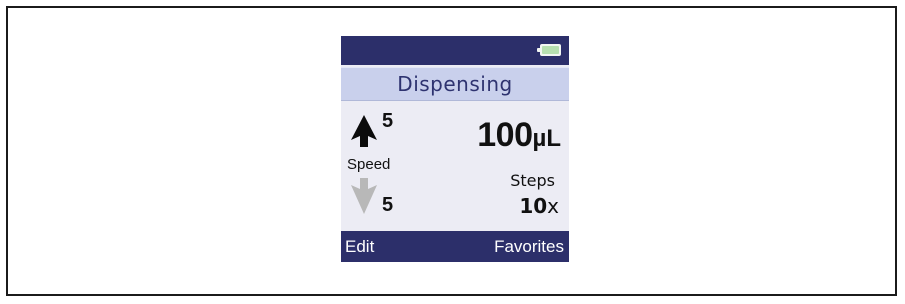 This screenshot has height=304, width=905. Describe the element at coordinates (359, 246) in the screenshot. I see `edit-softkey: Edit` at that location.